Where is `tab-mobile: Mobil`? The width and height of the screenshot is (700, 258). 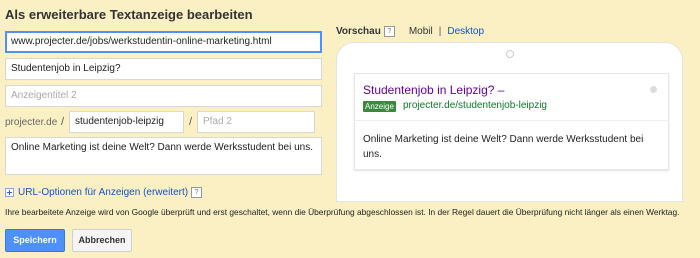
tab-mobile: Mobil is located at coordinates (421, 31).